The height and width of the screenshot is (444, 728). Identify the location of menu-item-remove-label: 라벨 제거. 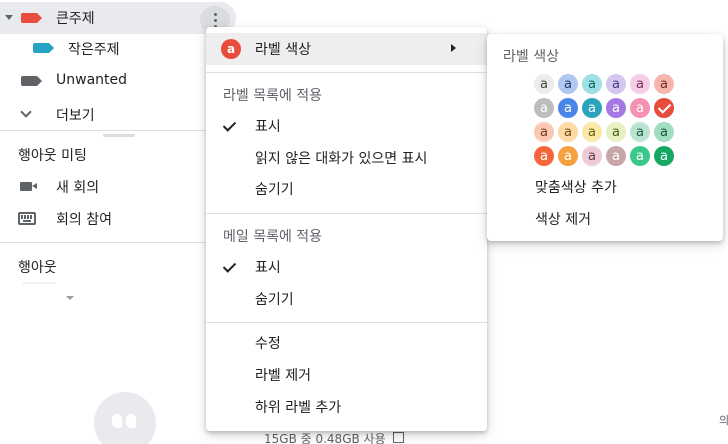
(346, 375).